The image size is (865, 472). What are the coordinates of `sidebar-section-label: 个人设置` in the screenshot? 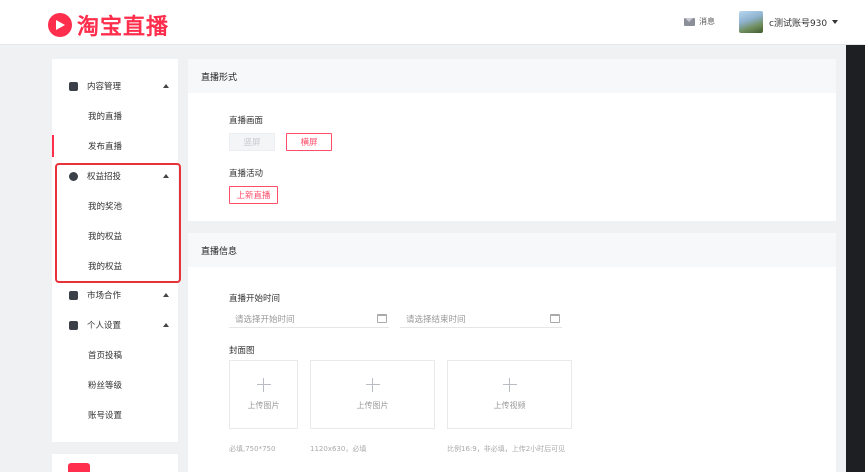 It's located at (104, 326).